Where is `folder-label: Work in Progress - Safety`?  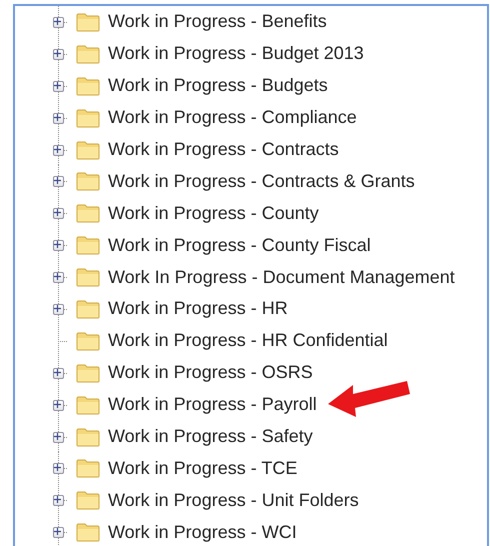 folder-label: Work in Progress - Safety is located at coordinates (210, 436).